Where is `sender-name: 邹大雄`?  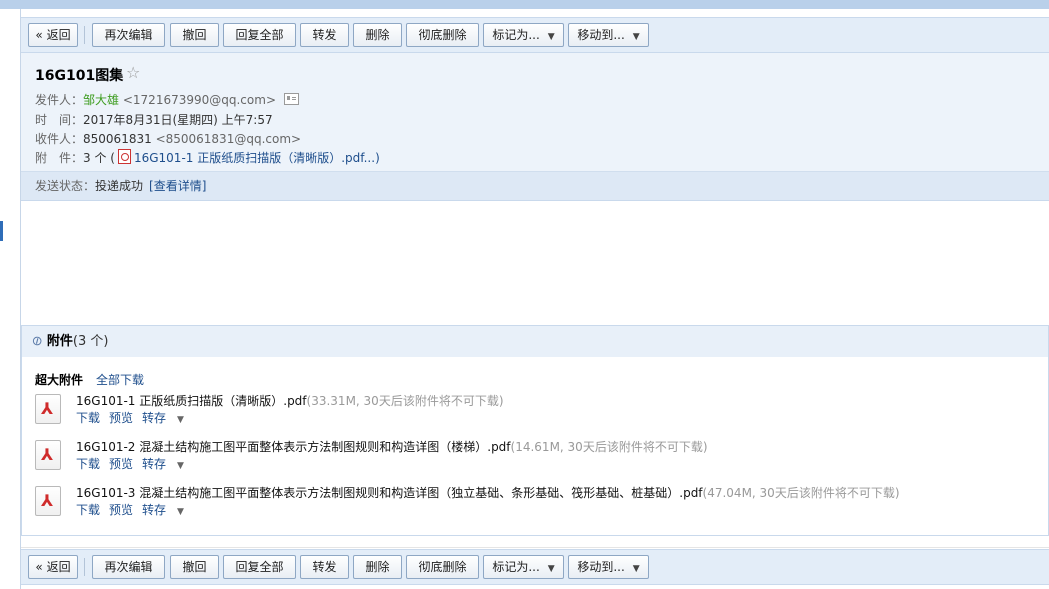
sender-name: 邹大雄 is located at coordinates (101, 100).